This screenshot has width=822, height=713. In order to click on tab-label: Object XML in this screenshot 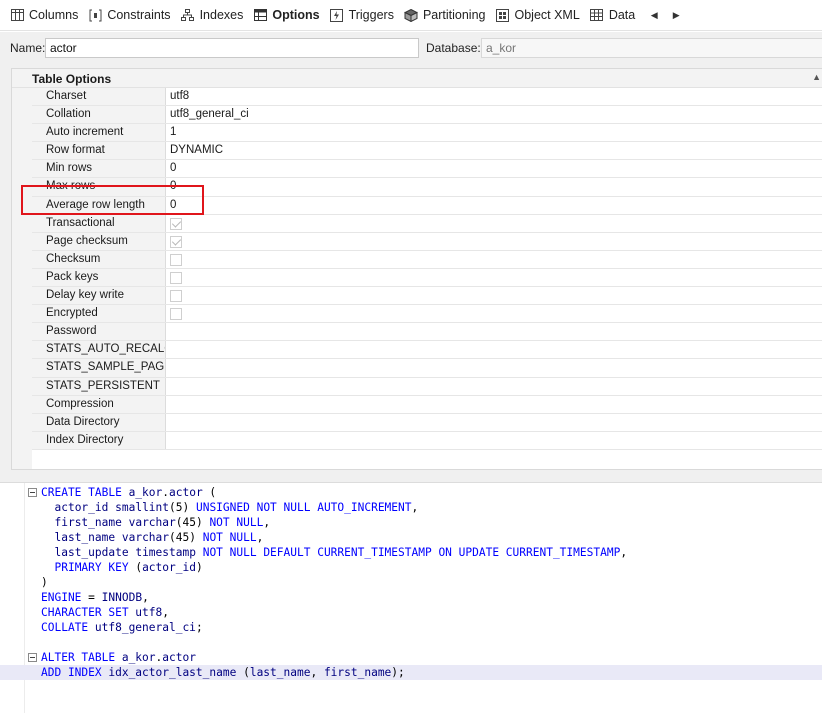, I will do `click(547, 15)`.